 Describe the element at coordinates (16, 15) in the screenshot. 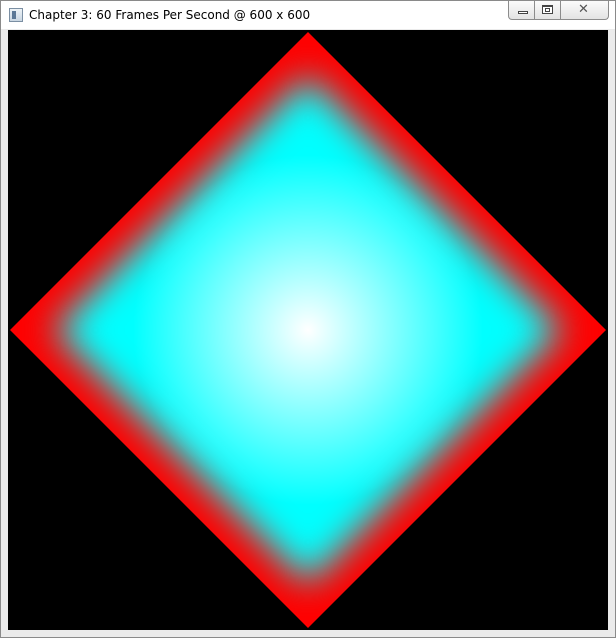

I see `app-window-icon` at that location.